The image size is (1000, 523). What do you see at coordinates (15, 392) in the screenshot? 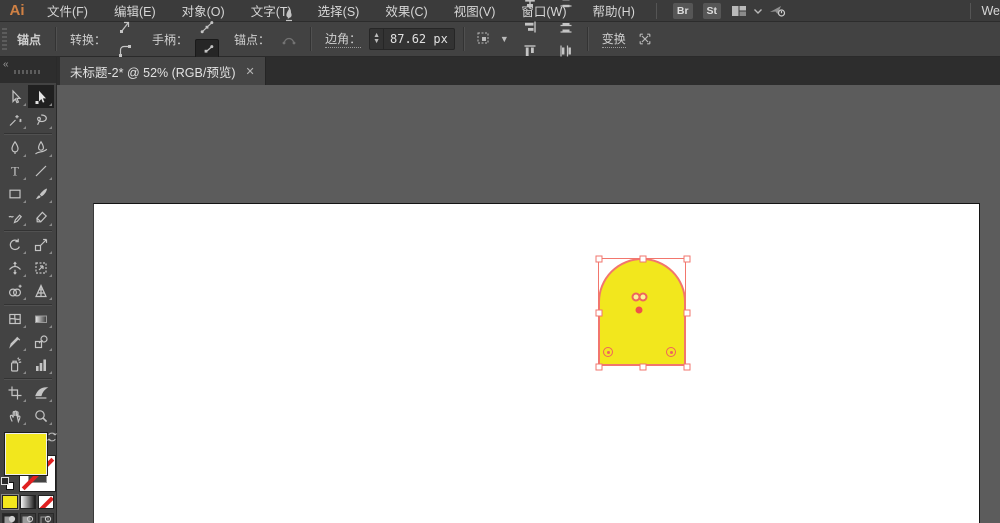
I see `artboard-tool` at bounding box center [15, 392].